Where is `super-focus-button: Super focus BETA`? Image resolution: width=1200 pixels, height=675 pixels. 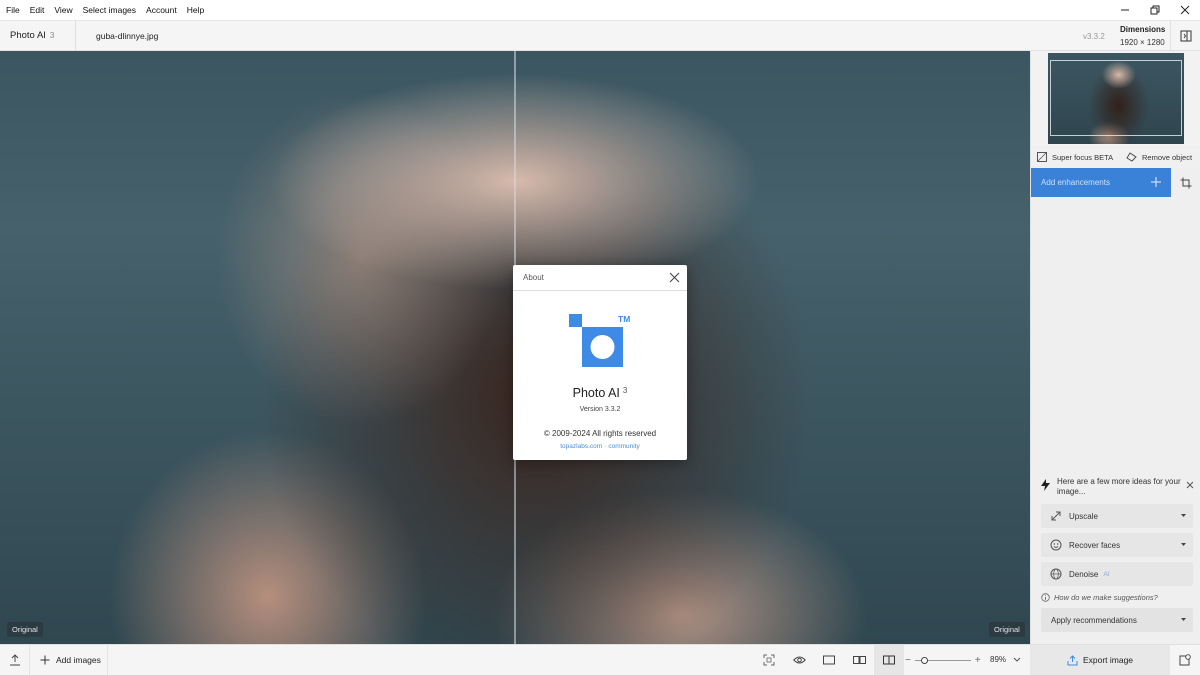
super-focus-button: Super focus BETA is located at coordinates (1075, 157).